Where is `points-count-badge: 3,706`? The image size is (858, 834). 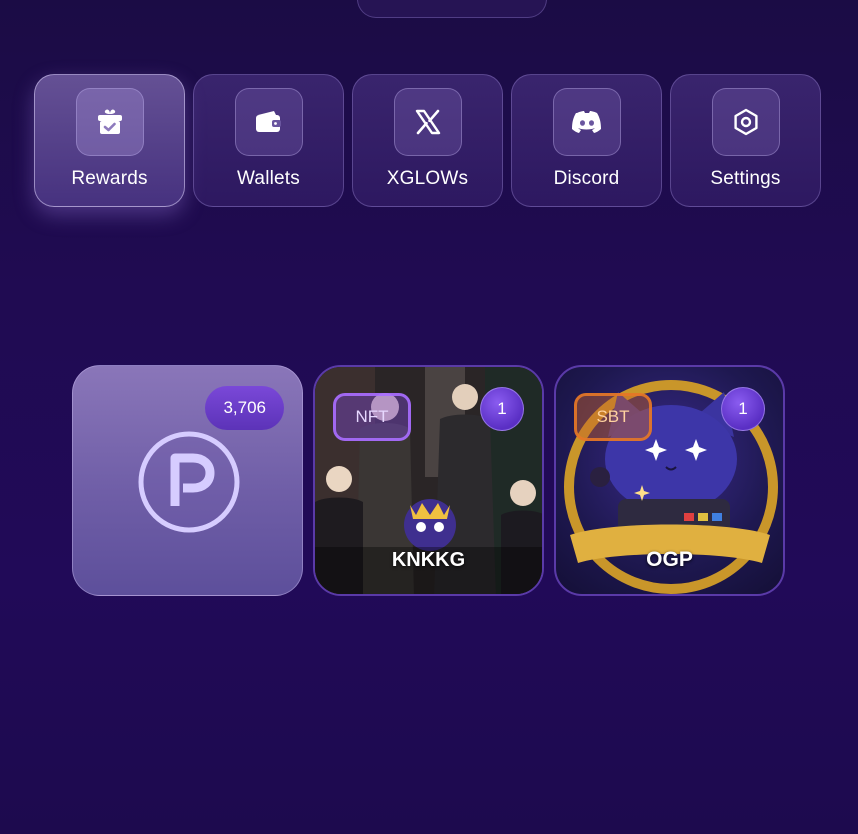 points-count-badge: 3,706 is located at coordinates (244, 408).